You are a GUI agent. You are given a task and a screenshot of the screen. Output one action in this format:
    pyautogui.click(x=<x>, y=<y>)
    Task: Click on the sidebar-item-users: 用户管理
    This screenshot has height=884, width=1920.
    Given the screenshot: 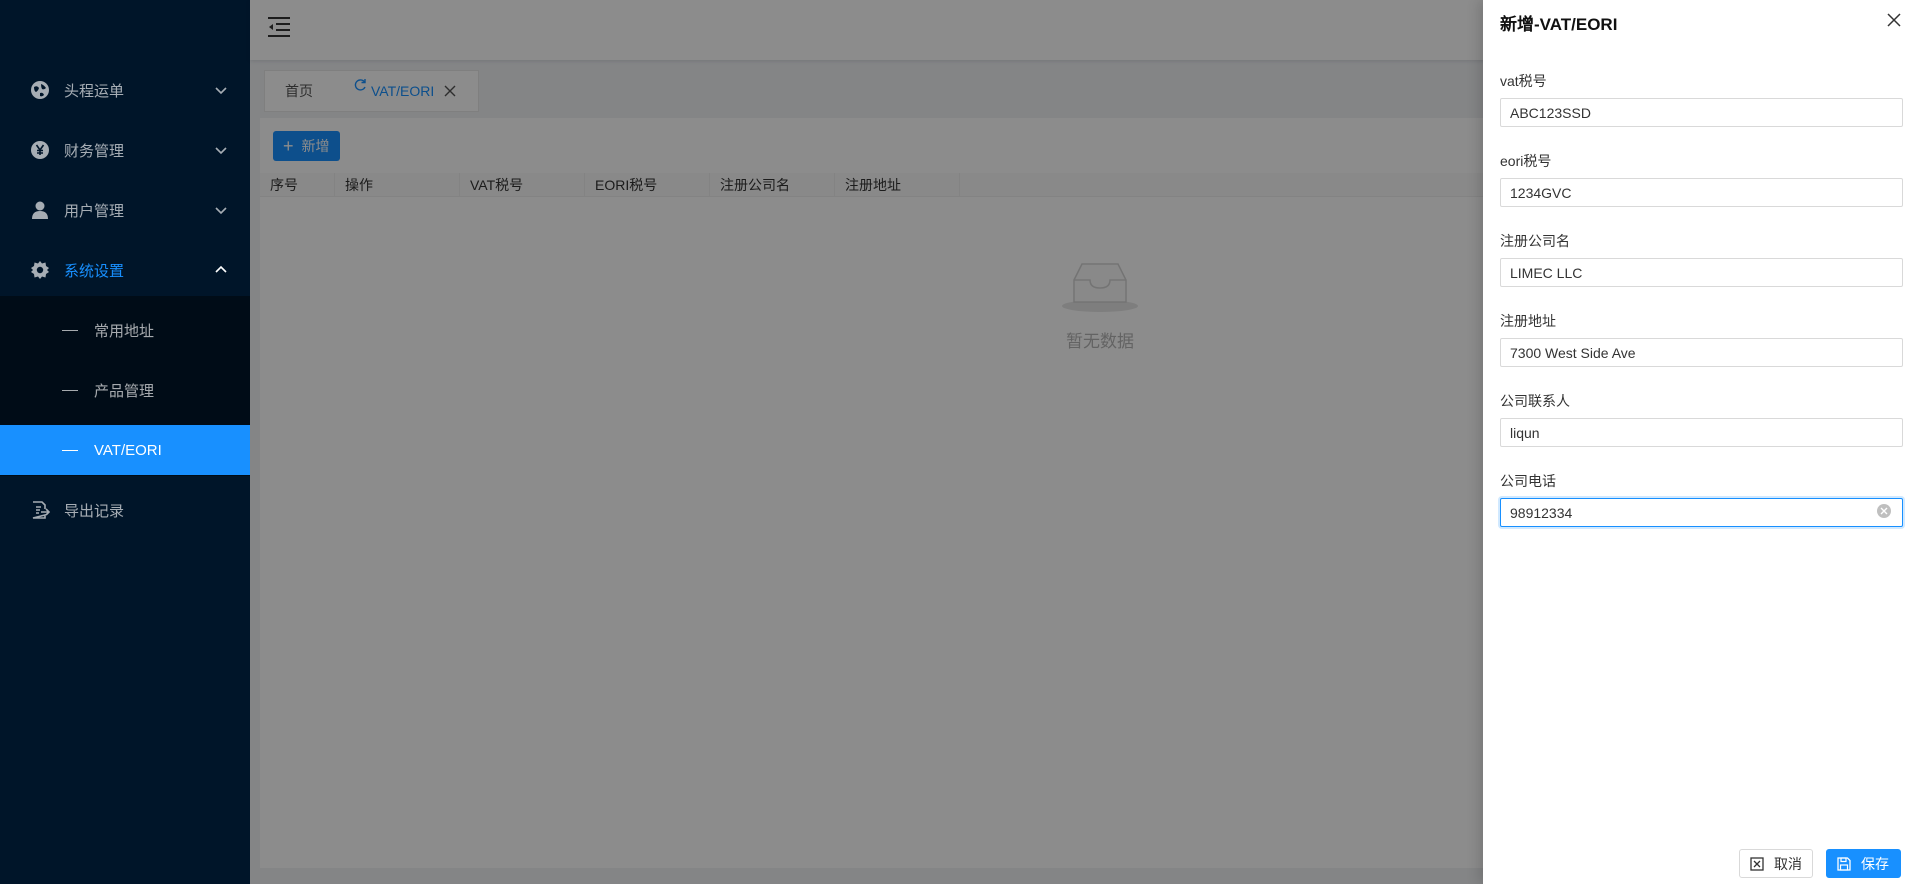 What is the action you would take?
    pyautogui.click(x=125, y=210)
    